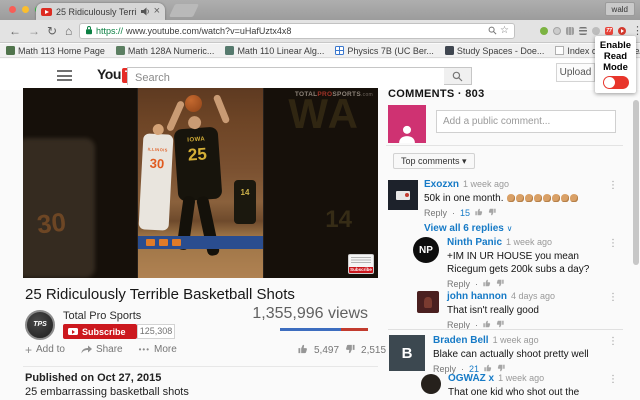 This screenshot has width=640, height=400. What do you see at coordinates (615, 45) in the screenshot?
I see `popup-label: Enable` at bounding box center [615, 45].